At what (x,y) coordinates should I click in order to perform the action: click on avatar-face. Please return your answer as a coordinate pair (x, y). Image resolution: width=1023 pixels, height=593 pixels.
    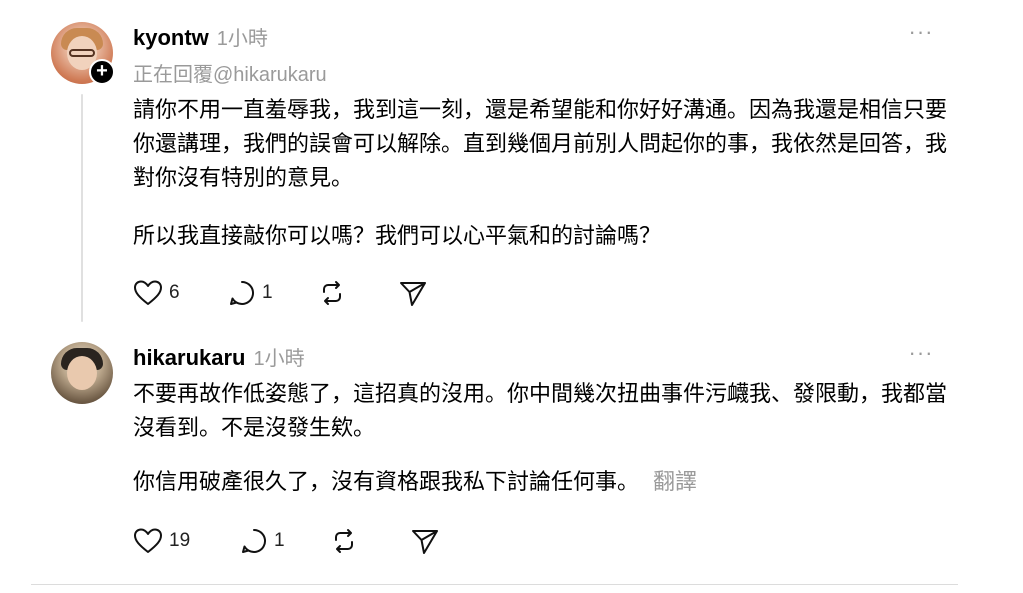
    Looking at the image, I should click on (82, 373).